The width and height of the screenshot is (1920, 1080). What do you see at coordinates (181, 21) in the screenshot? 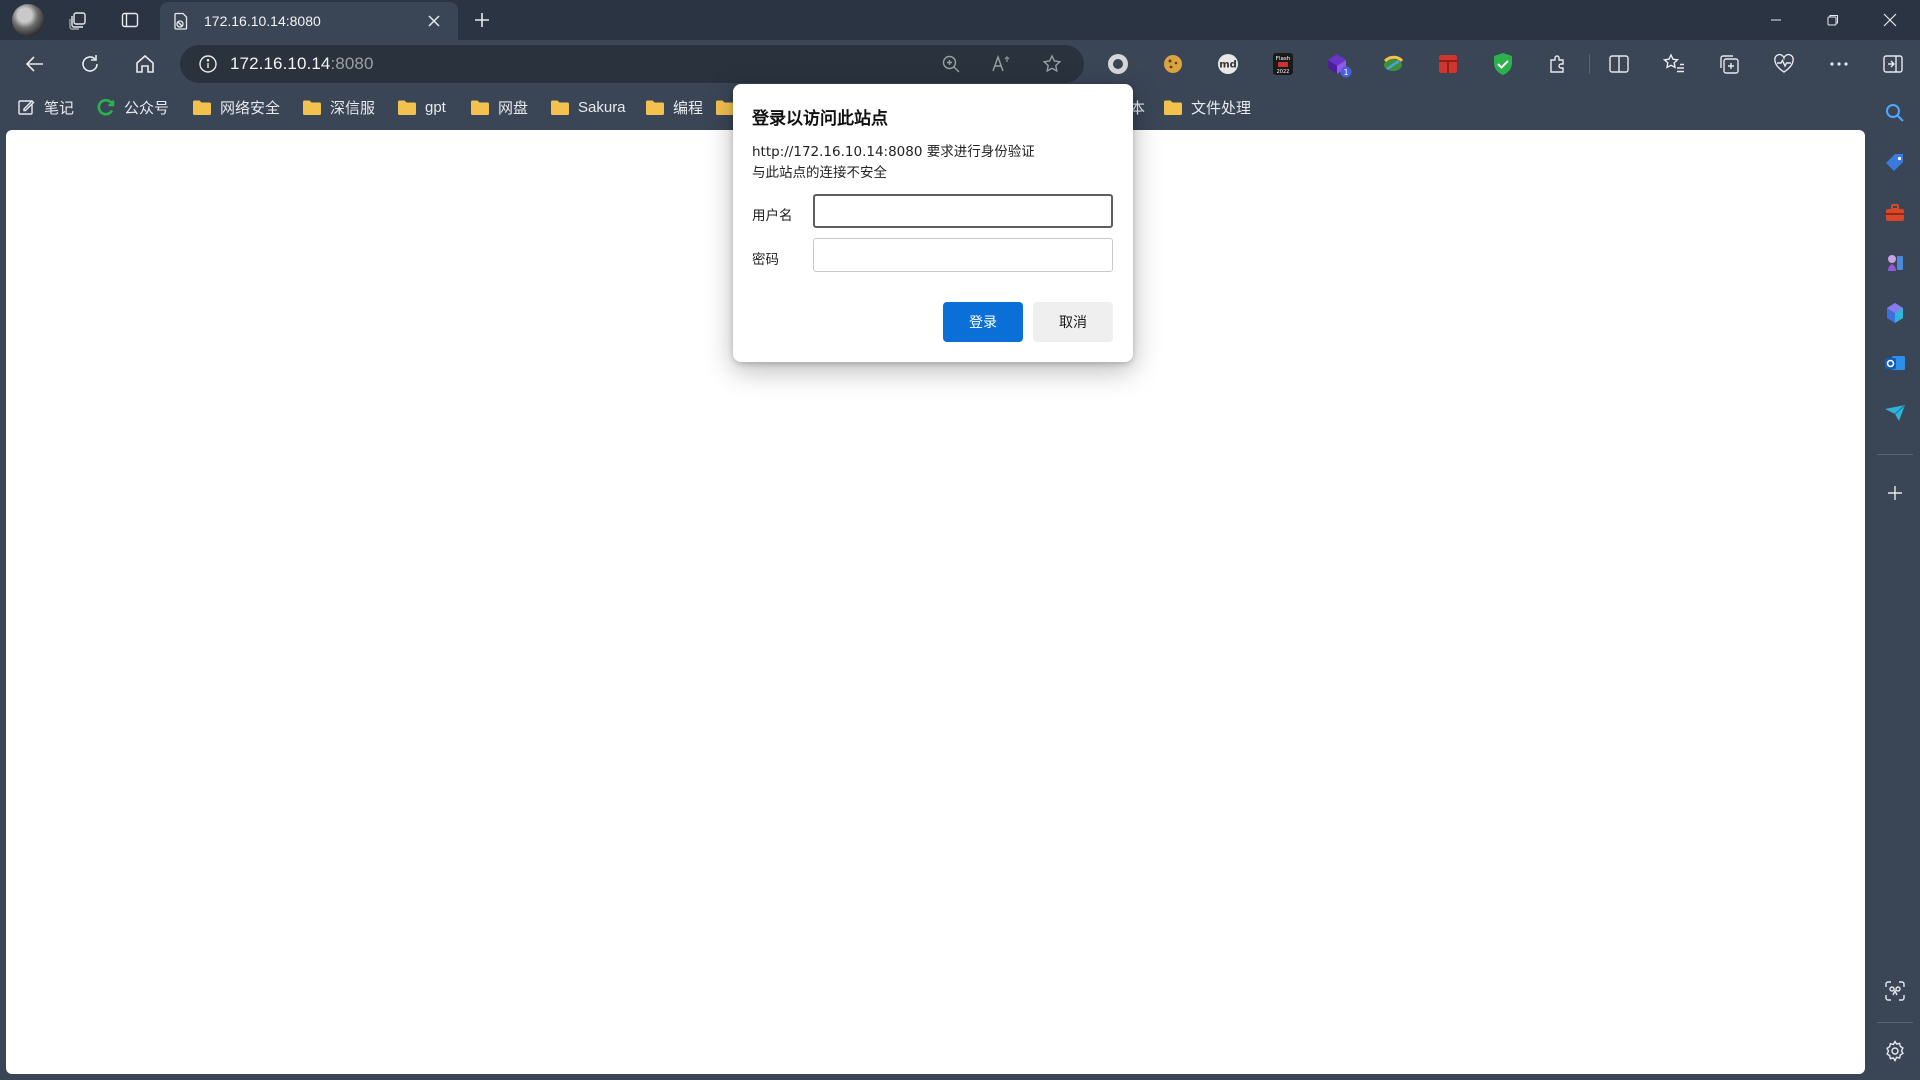
I see `page-favicon-icon` at bounding box center [181, 21].